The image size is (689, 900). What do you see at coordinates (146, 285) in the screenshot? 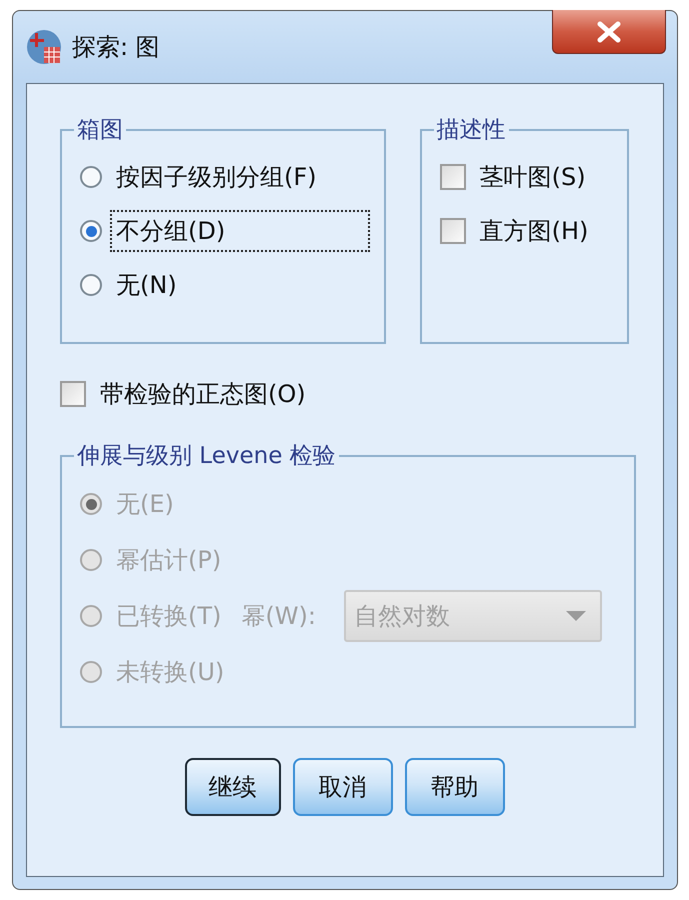
I see `radio-label: 无(N)` at bounding box center [146, 285].